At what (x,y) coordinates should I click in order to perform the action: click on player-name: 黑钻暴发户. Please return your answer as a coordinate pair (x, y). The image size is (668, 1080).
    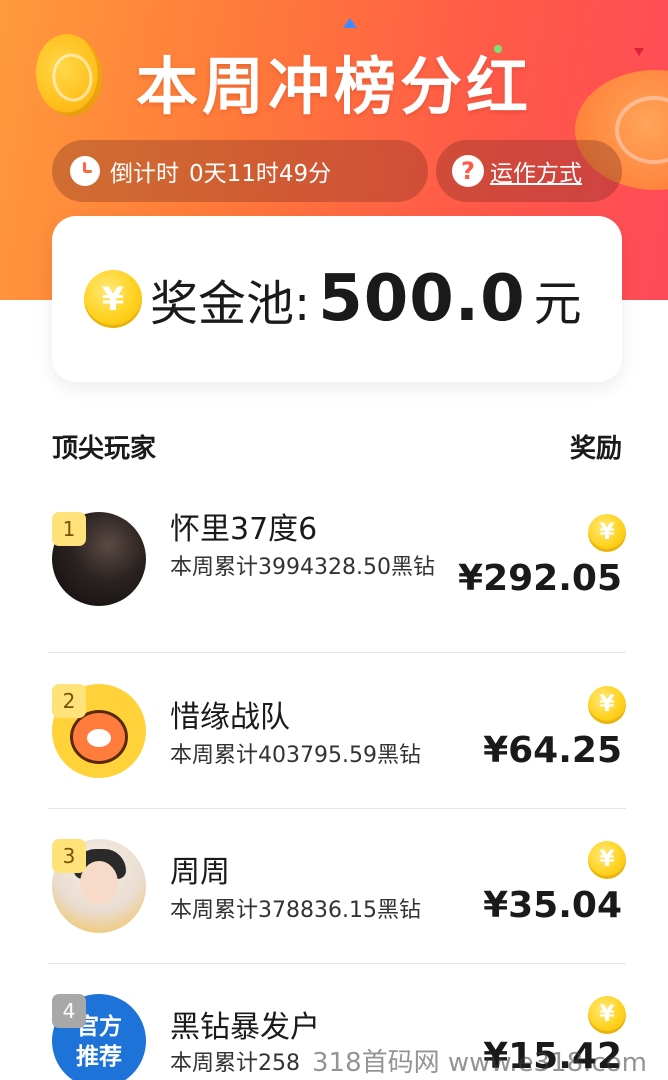
    Looking at the image, I should click on (245, 1024).